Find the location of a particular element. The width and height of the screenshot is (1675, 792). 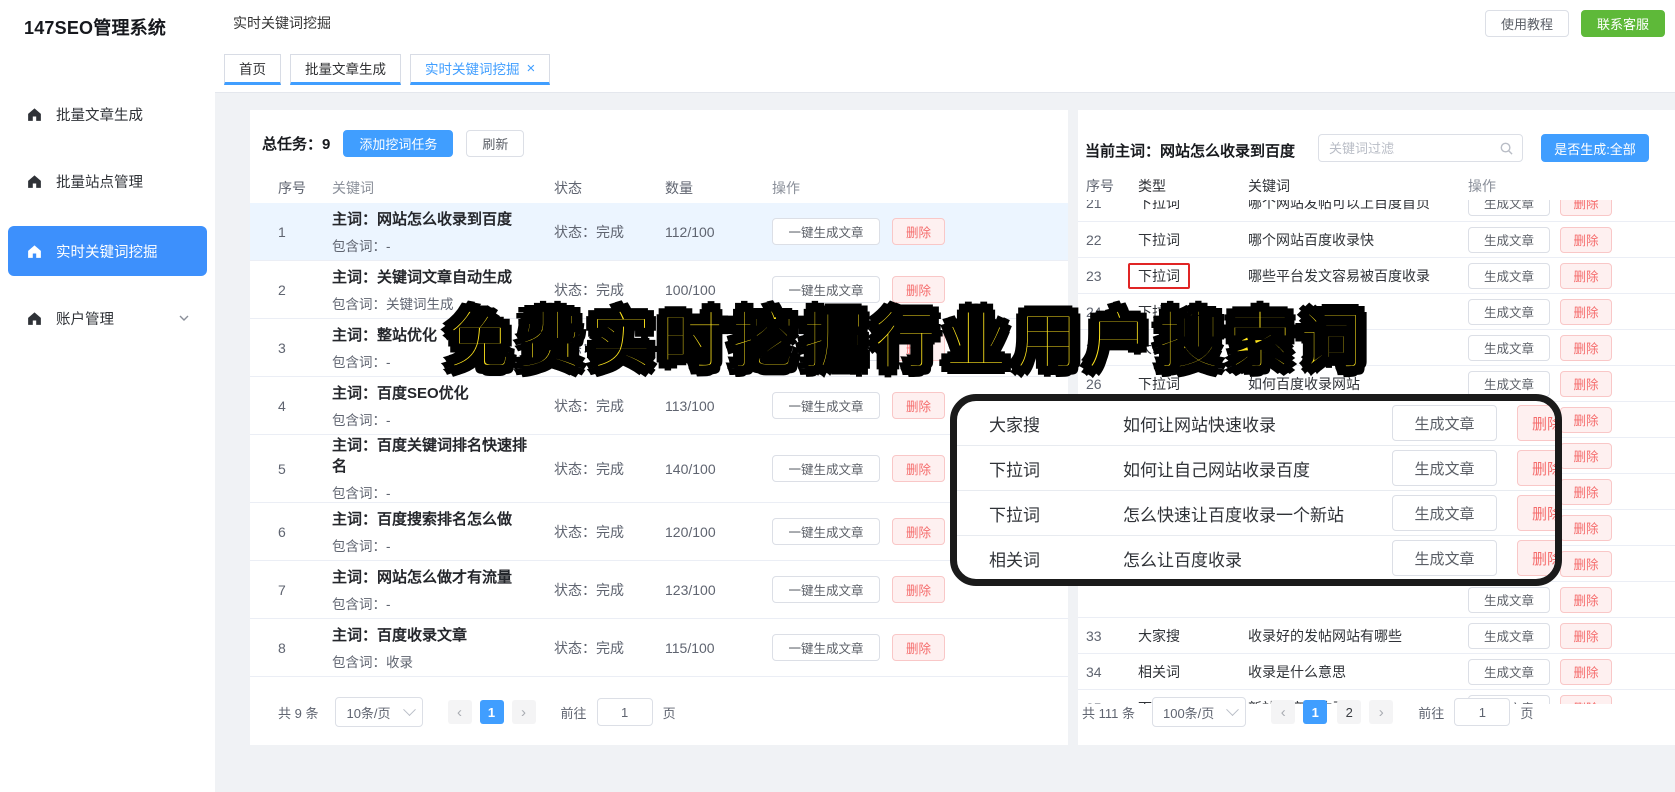

task-index: 4 is located at coordinates (282, 405).